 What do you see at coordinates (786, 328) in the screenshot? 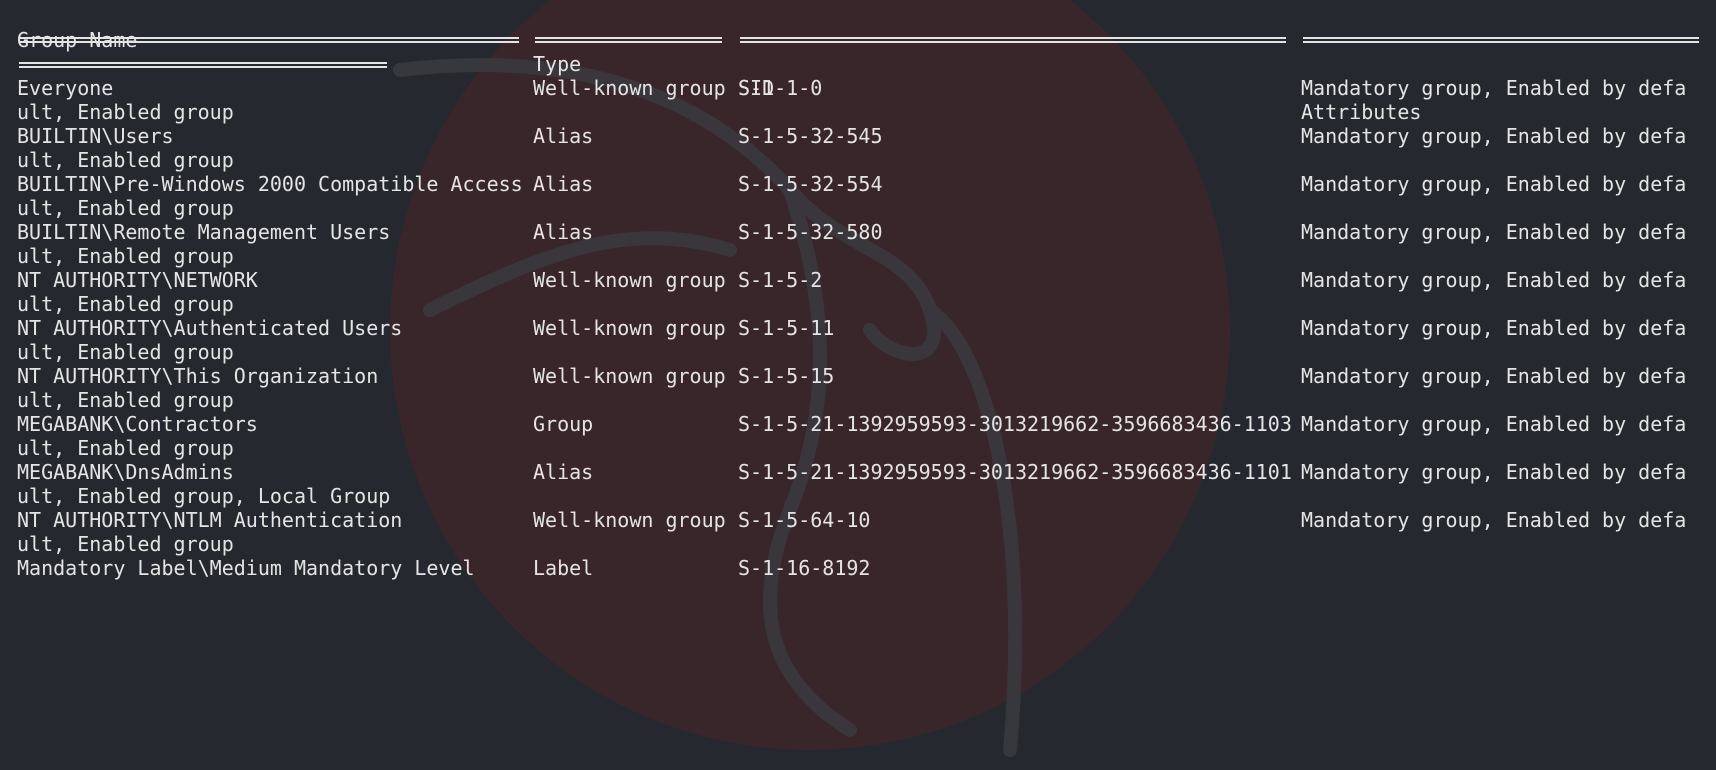
I see `sid-cell: S-1-5-11` at bounding box center [786, 328].